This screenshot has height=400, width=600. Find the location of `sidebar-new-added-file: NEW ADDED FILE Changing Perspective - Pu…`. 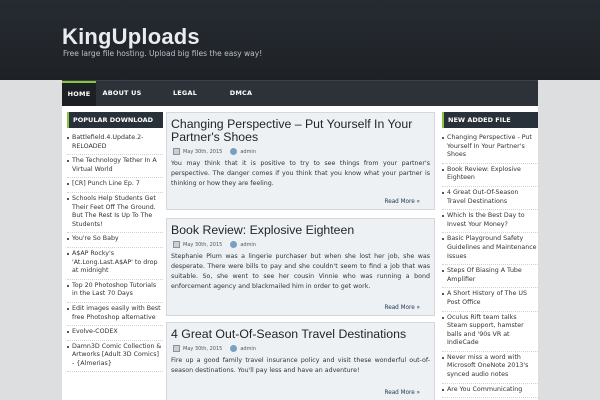

sidebar-new-added-file: NEW ADDED FILE Changing Perspective - Pu… is located at coordinates (490, 255).